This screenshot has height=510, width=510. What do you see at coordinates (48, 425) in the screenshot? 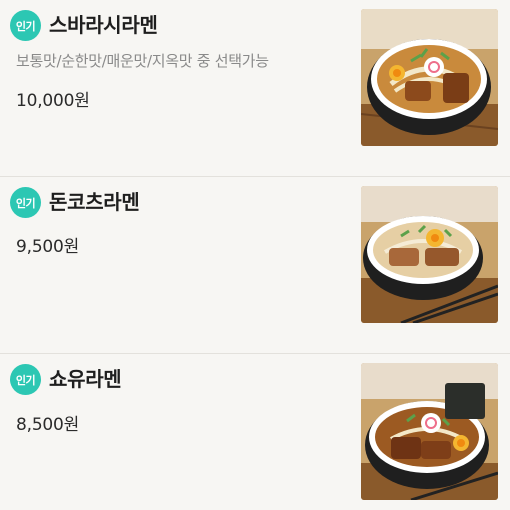
I see `menu-item-price: 8,500원` at bounding box center [48, 425].